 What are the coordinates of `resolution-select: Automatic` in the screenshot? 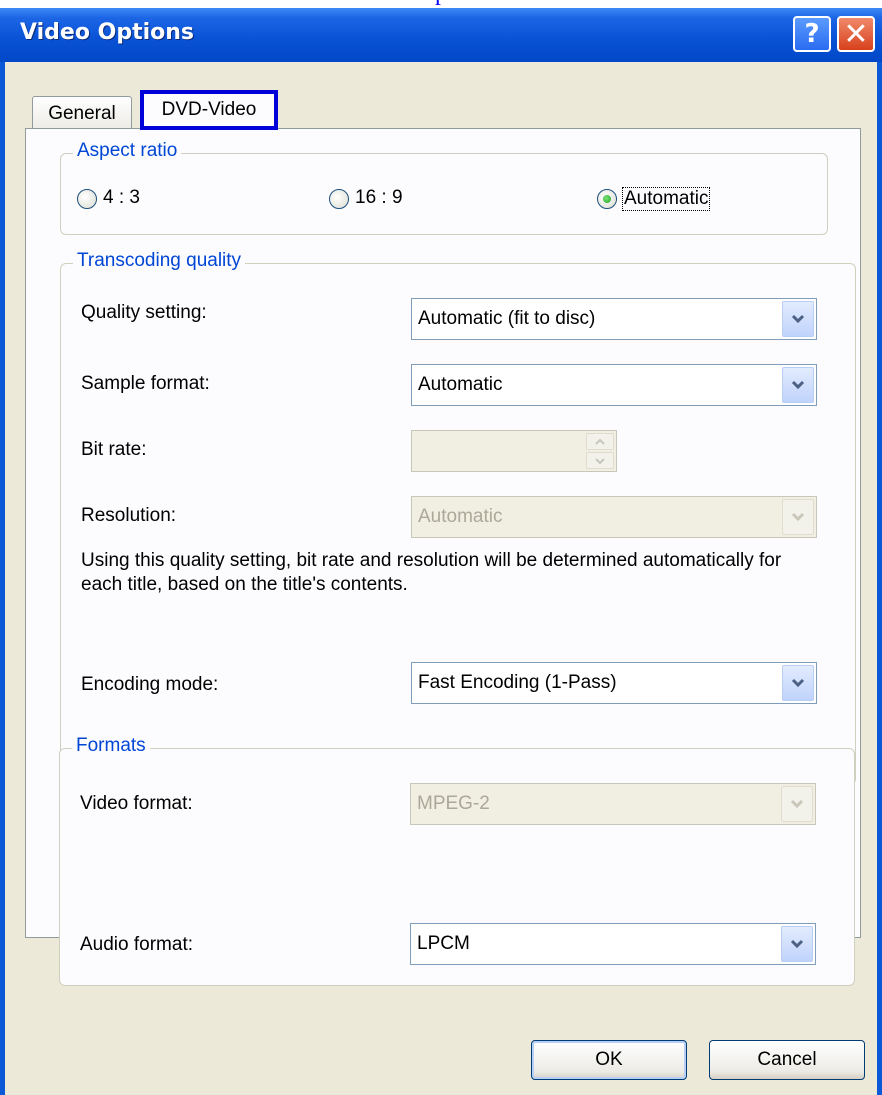 It's located at (614, 517).